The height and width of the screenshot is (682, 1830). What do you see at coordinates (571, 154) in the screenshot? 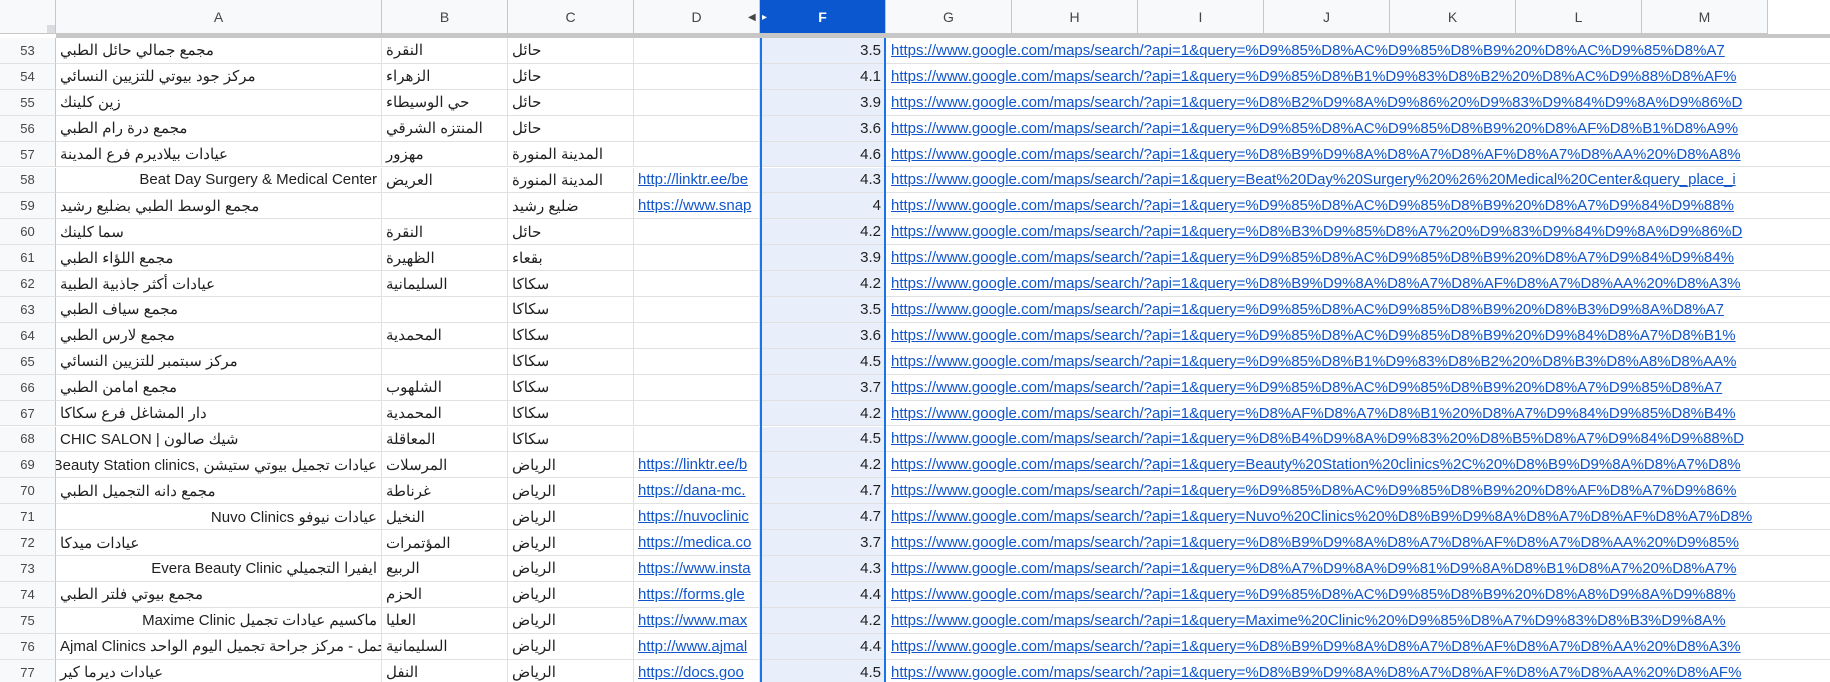
I see `cell-city: المدينة المنورة` at bounding box center [571, 154].